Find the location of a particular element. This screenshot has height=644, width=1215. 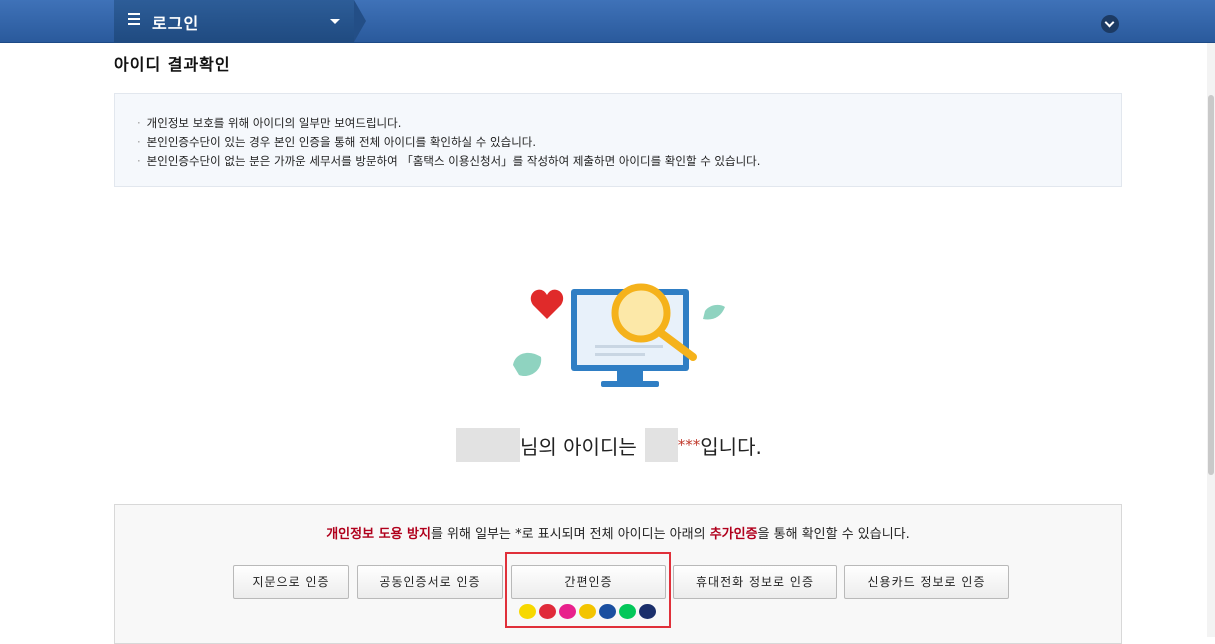

samsung-pass-icon is located at coordinates (607, 611).